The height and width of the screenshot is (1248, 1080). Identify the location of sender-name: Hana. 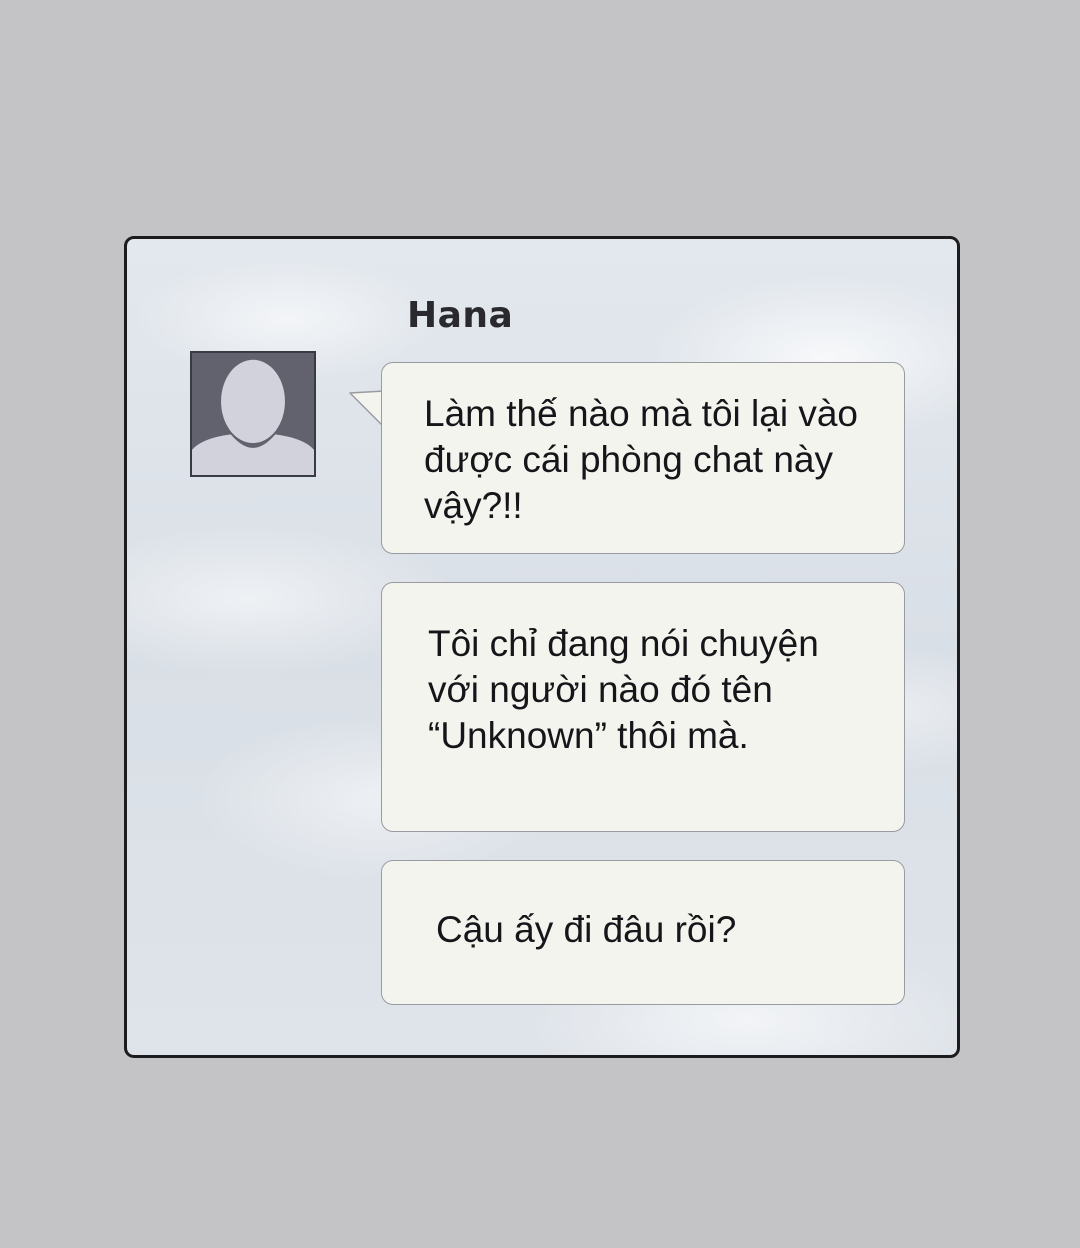
(460, 315).